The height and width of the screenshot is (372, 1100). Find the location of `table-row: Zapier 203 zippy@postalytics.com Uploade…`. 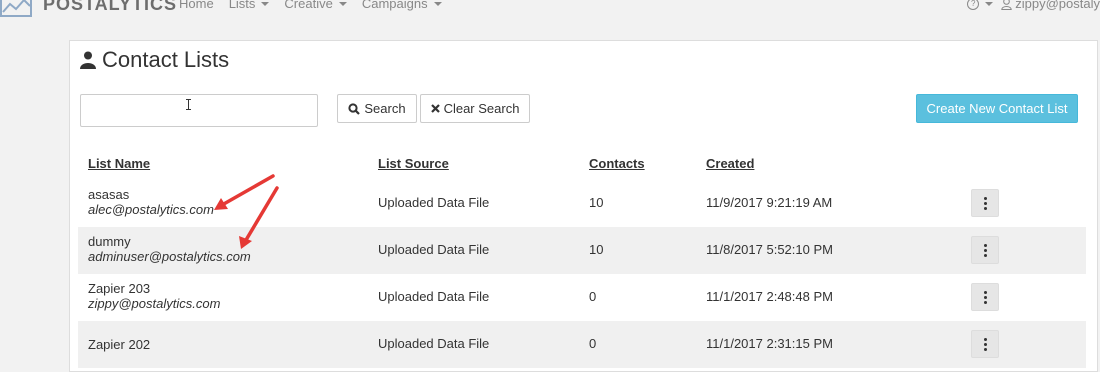

table-row: Zapier 203 zippy@postalytics.com Uploade… is located at coordinates (582, 297).